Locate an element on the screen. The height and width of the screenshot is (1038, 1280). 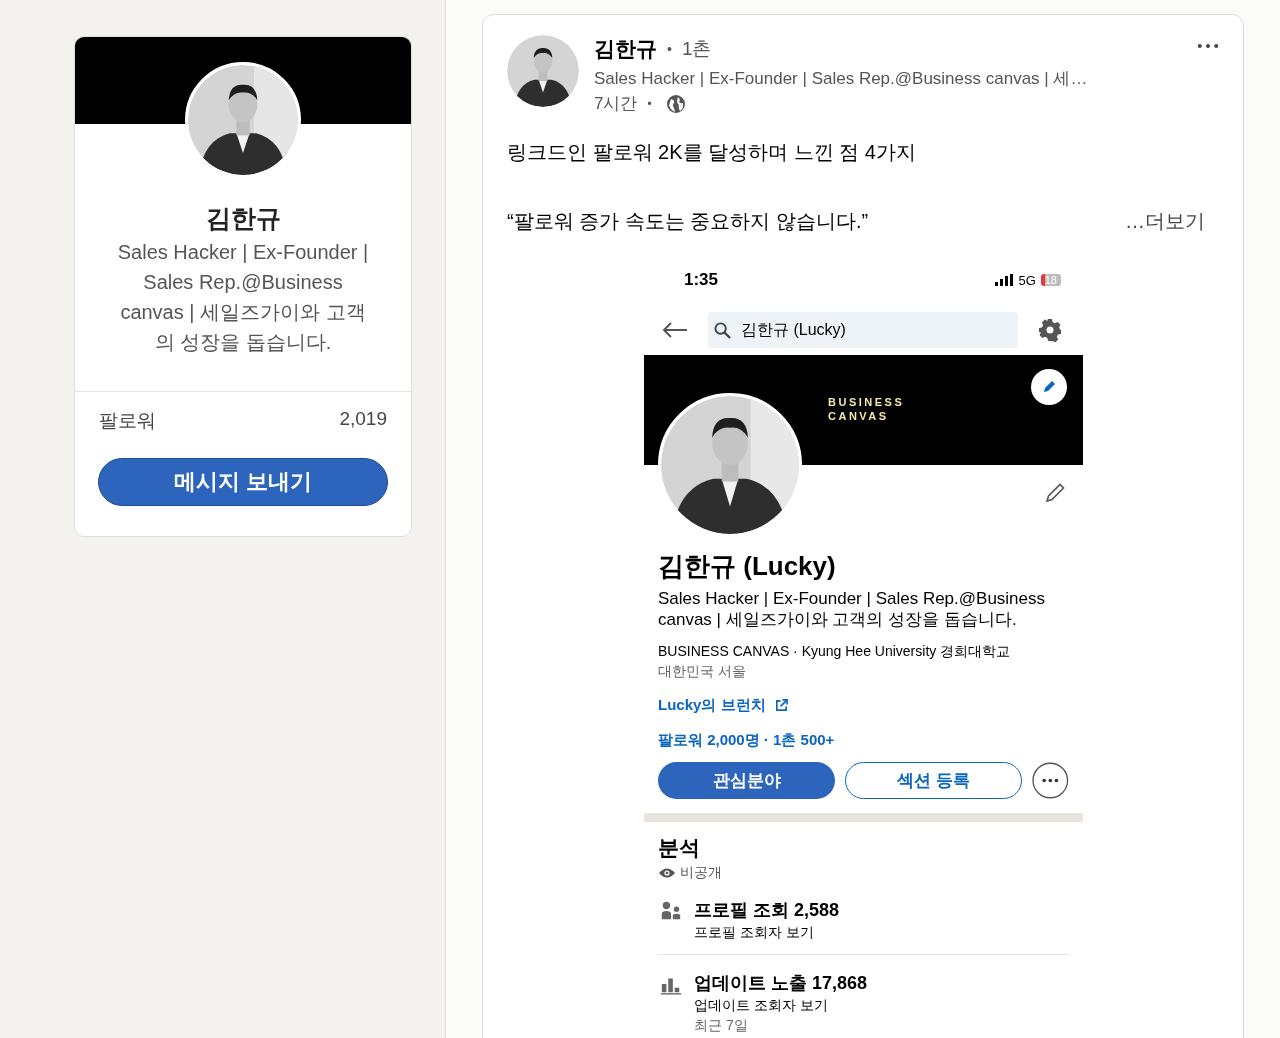
post-text: “팔로워 증가 속도는 중요하지 않습니다.” is located at coordinates (688, 221).